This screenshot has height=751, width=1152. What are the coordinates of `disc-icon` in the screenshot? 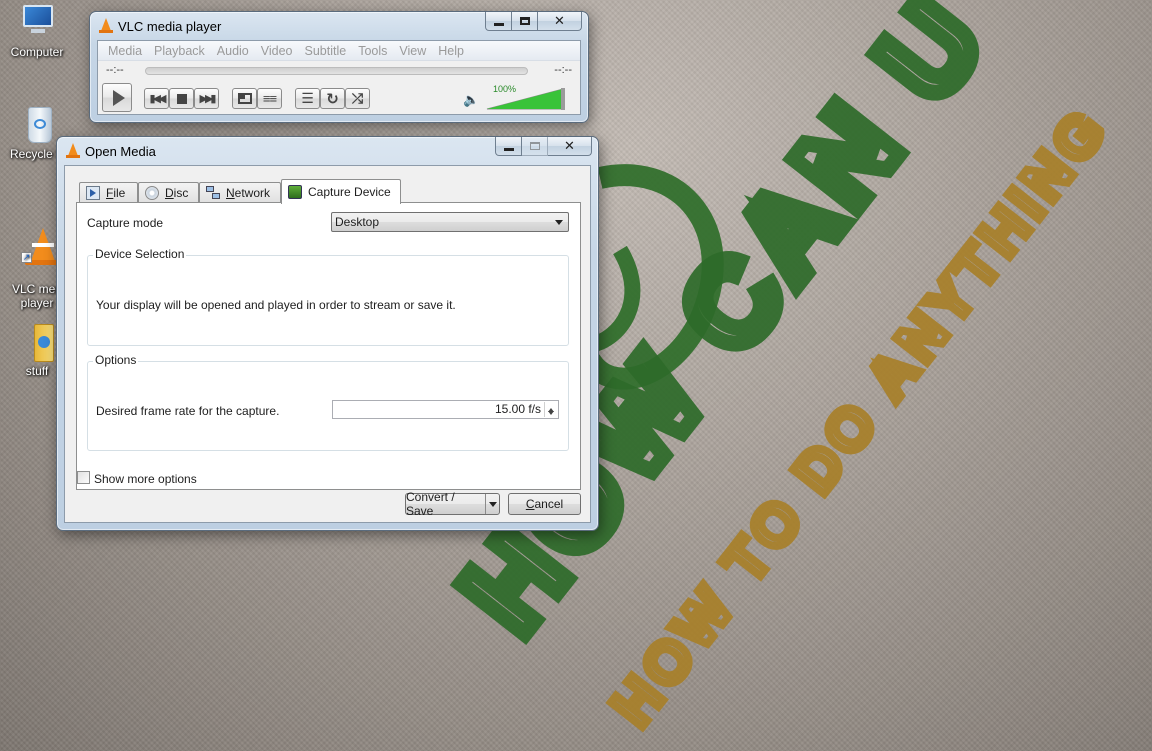 It's located at (152, 193).